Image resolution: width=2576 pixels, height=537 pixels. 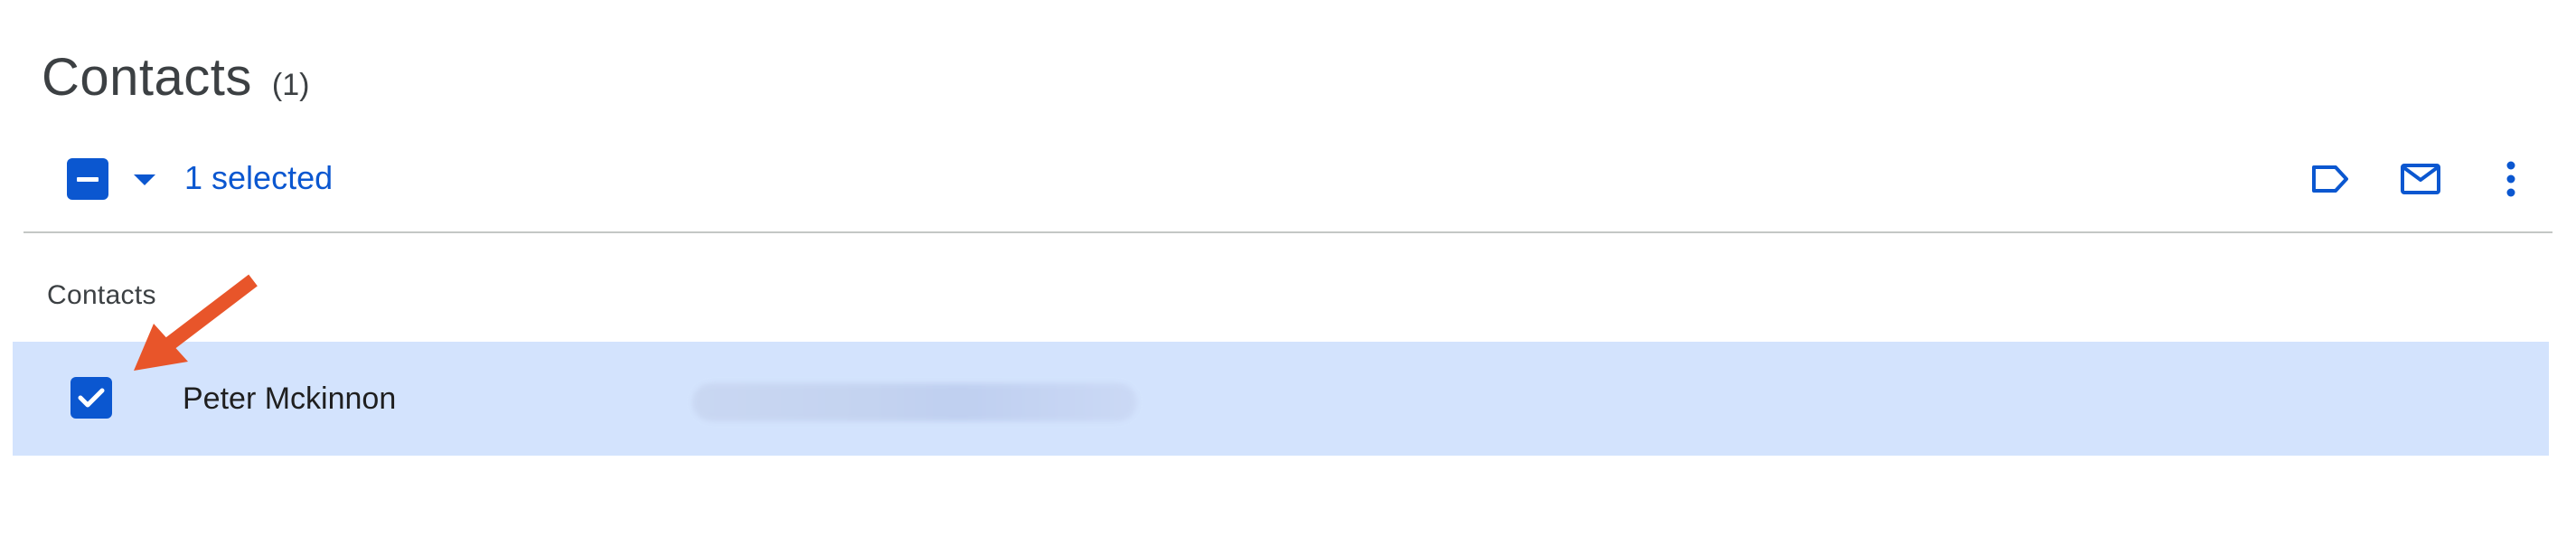 I want to click on contact-checkbox, so click(x=91, y=398).